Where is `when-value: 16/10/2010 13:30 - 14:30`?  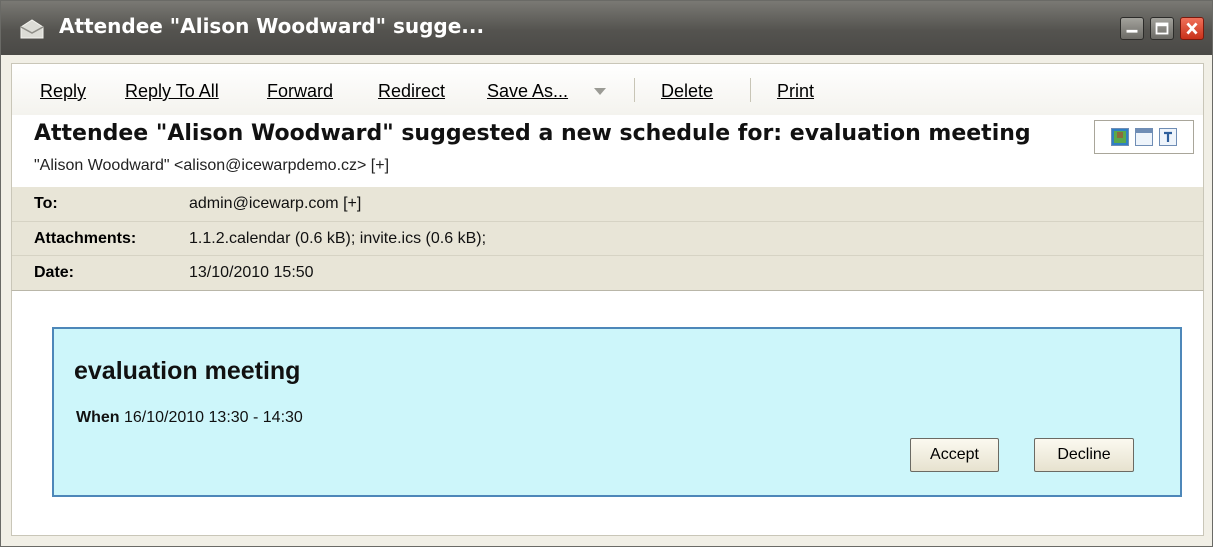 when-value: 16/10/2010 13:30 - 14:30 is located at coordinates (213, 417).